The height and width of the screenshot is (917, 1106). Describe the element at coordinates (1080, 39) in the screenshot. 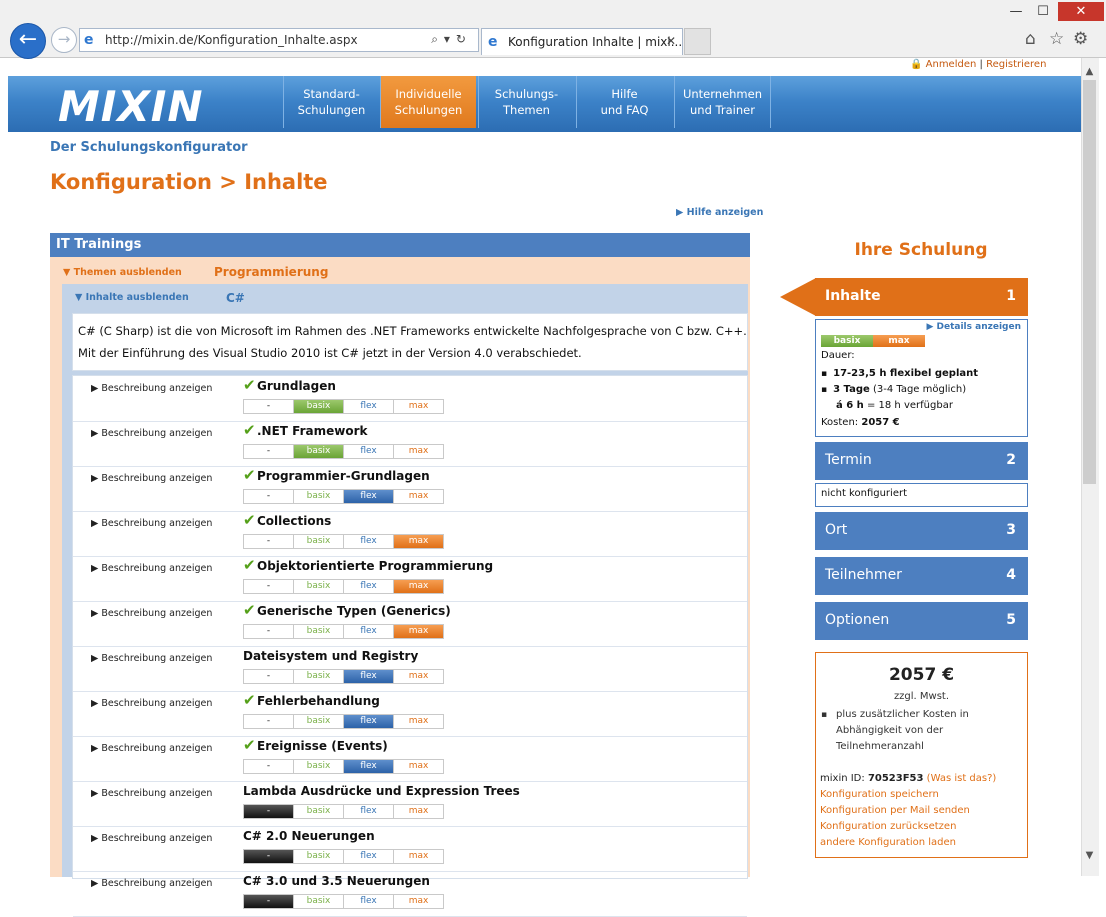

I see `gear-icon: ⚙` at that location.